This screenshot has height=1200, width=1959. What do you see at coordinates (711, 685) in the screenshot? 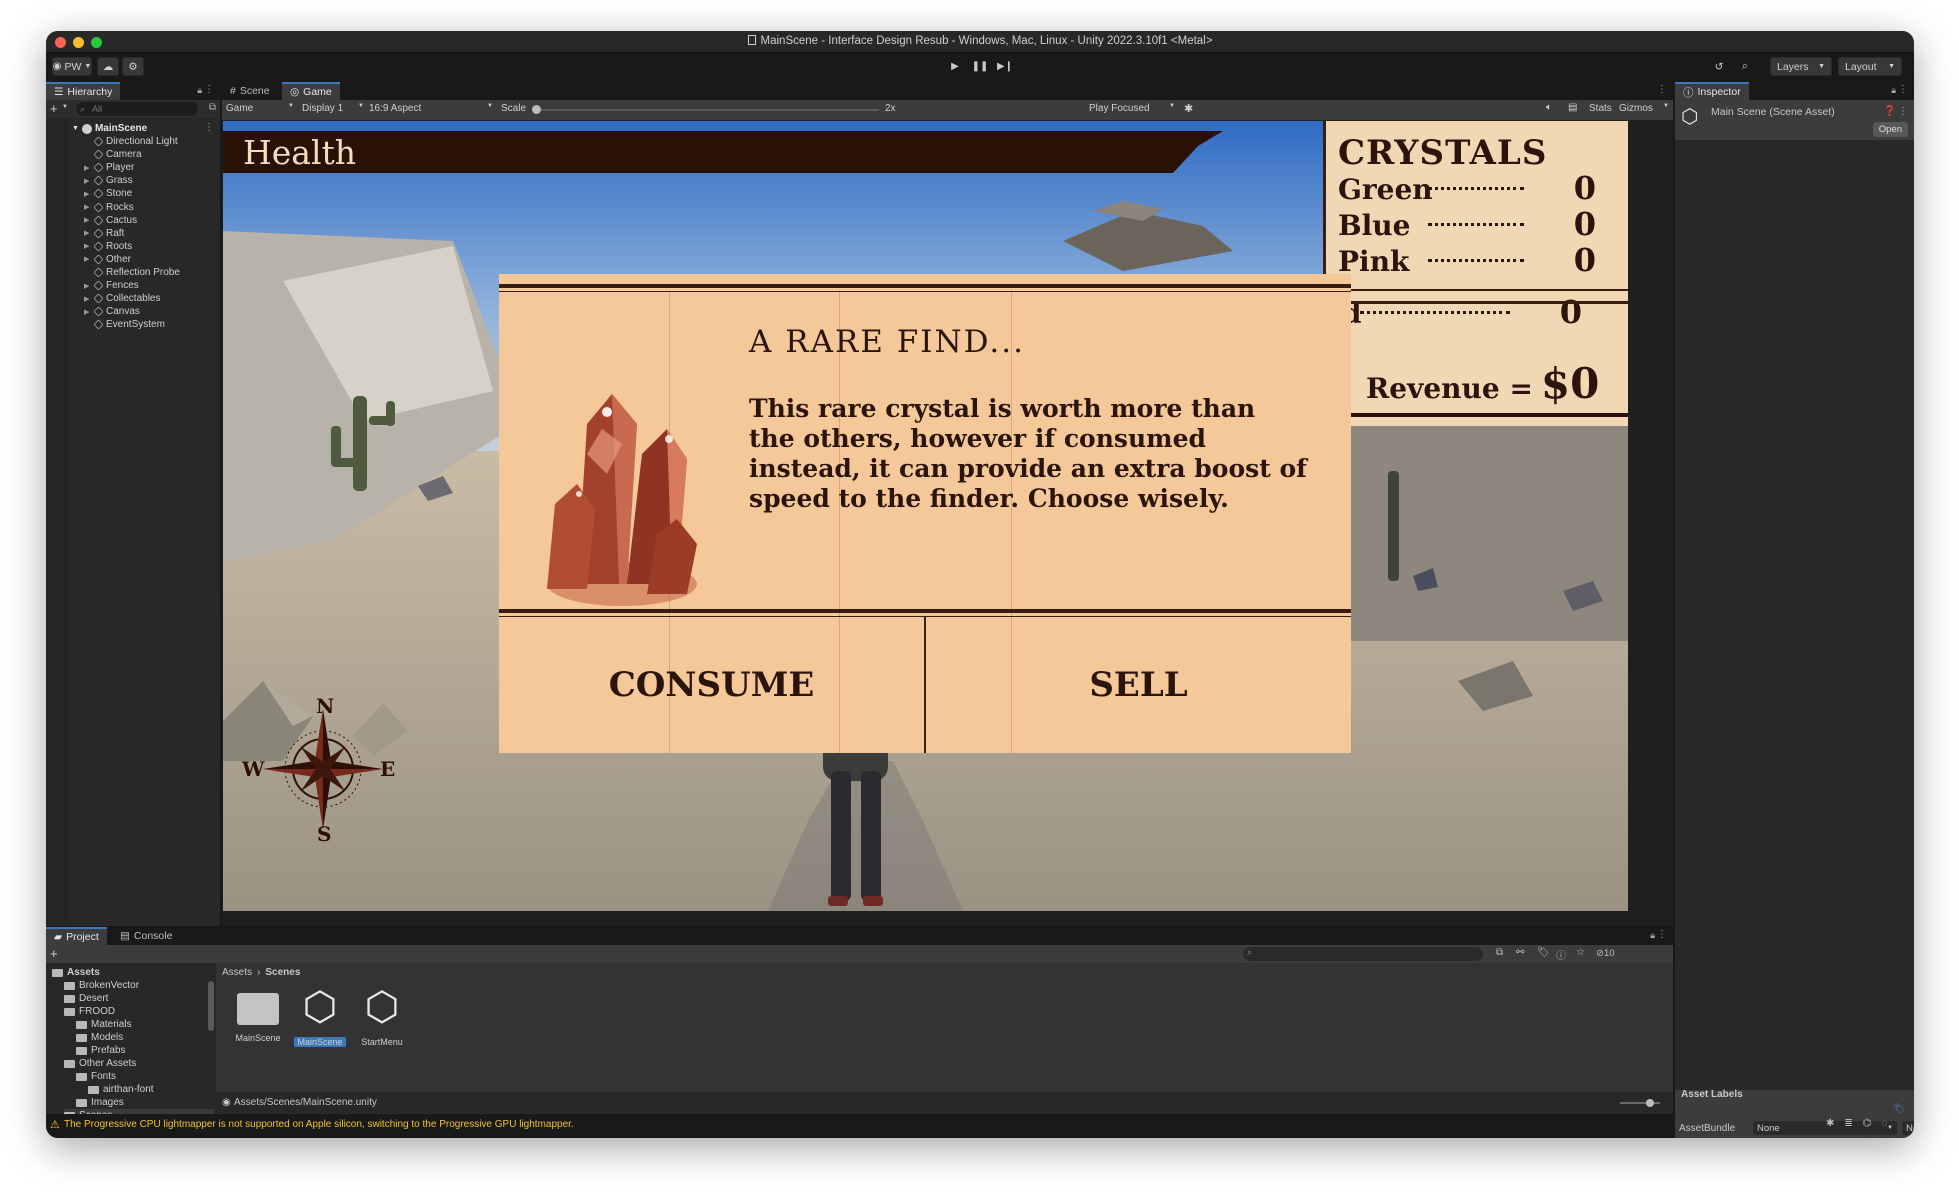
I see `consume-button: CONSUME` at bounding box center [711, 685].